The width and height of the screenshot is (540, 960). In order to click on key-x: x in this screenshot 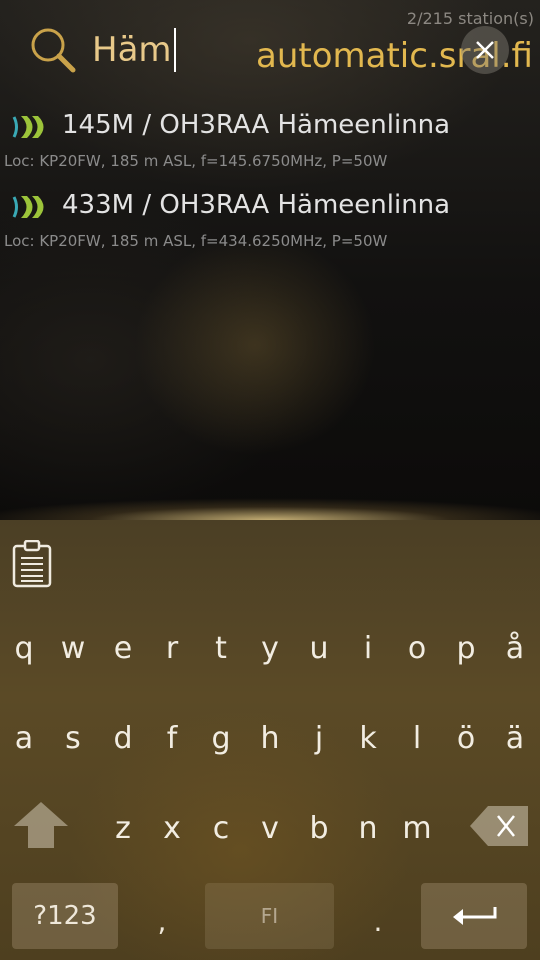, I will do `click(172, 829)`.